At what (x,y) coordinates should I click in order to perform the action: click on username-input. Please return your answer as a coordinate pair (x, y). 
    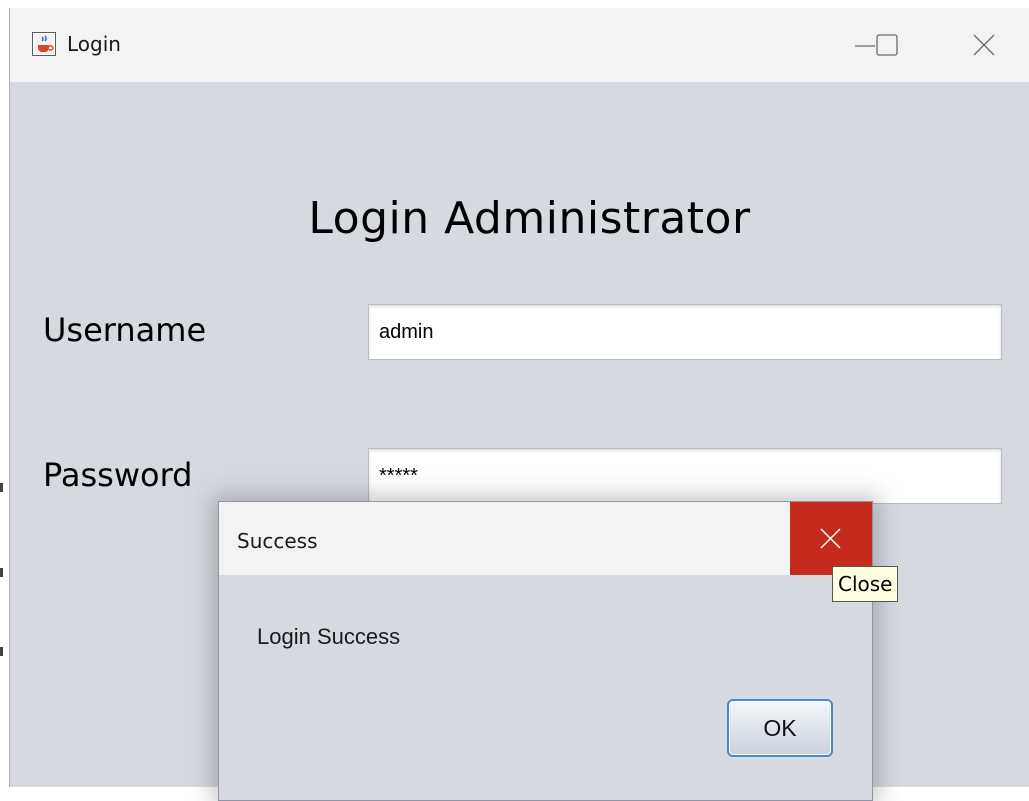
    Looking at the image, I should click on (685, 332).